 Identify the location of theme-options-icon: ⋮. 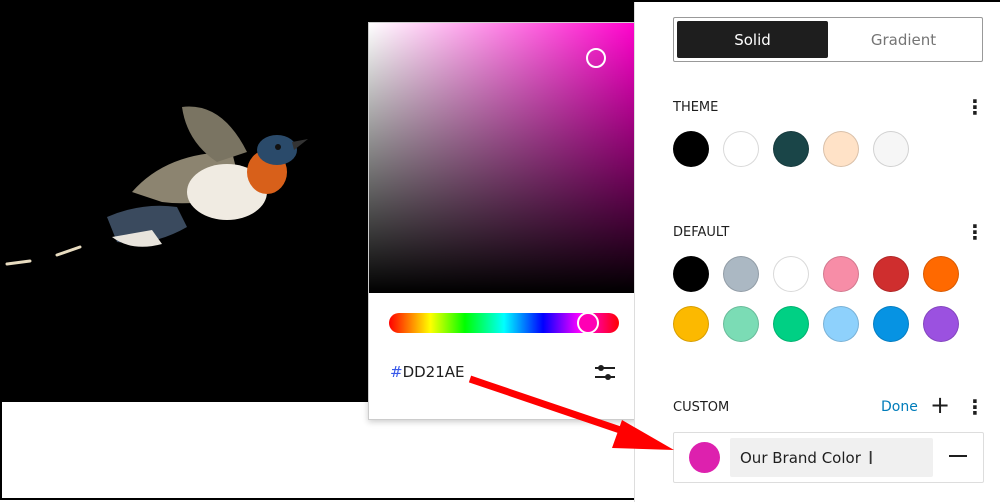
(975, 107).